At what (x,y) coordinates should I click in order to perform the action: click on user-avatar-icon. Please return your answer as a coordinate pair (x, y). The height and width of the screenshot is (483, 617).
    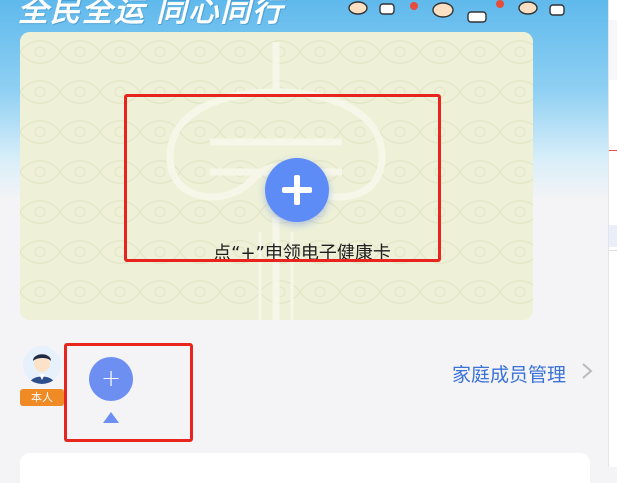
    Looking at the image, I should click on (42, 365).